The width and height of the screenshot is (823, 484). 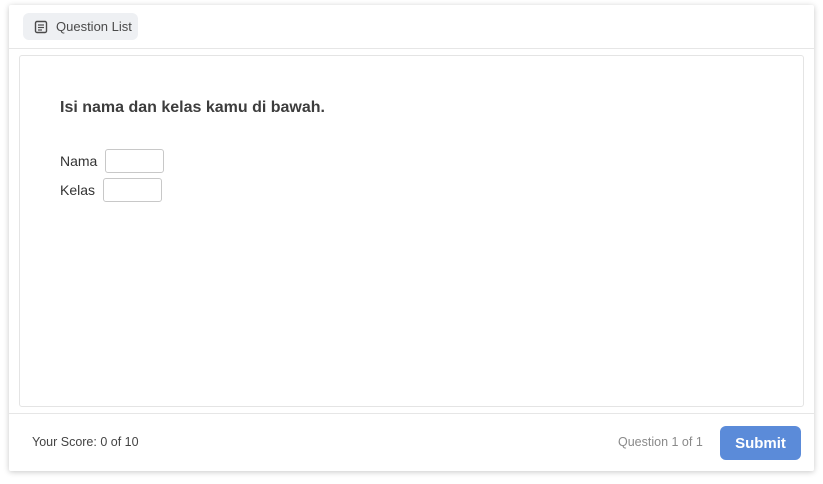 I want to click on question-counter: Question 1 of 1, so click(x=660, y=442).